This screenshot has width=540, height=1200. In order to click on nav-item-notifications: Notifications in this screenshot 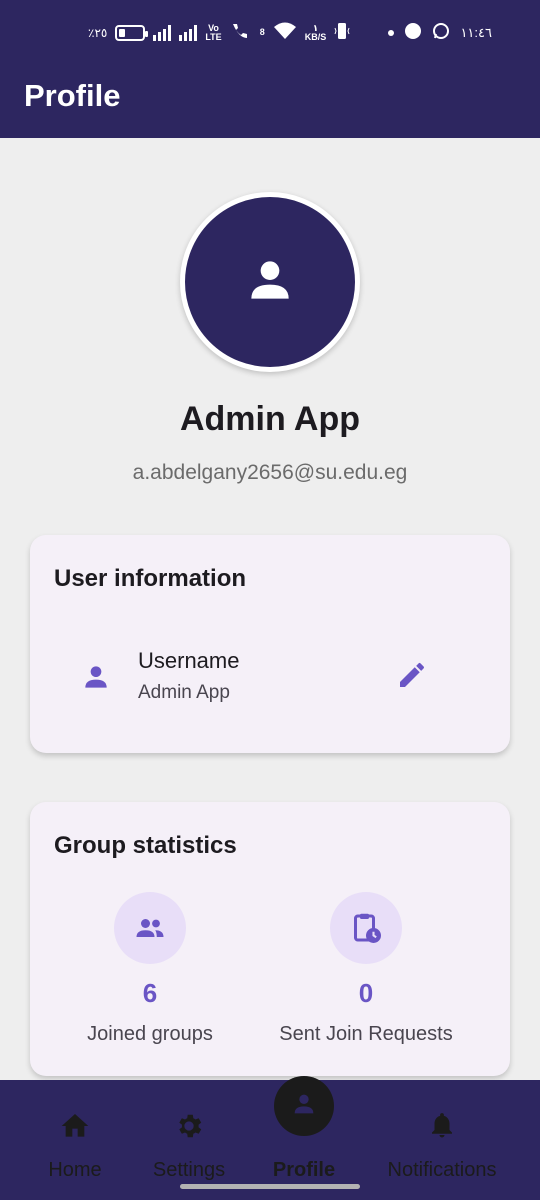, I will do `click(442, 1140)`.